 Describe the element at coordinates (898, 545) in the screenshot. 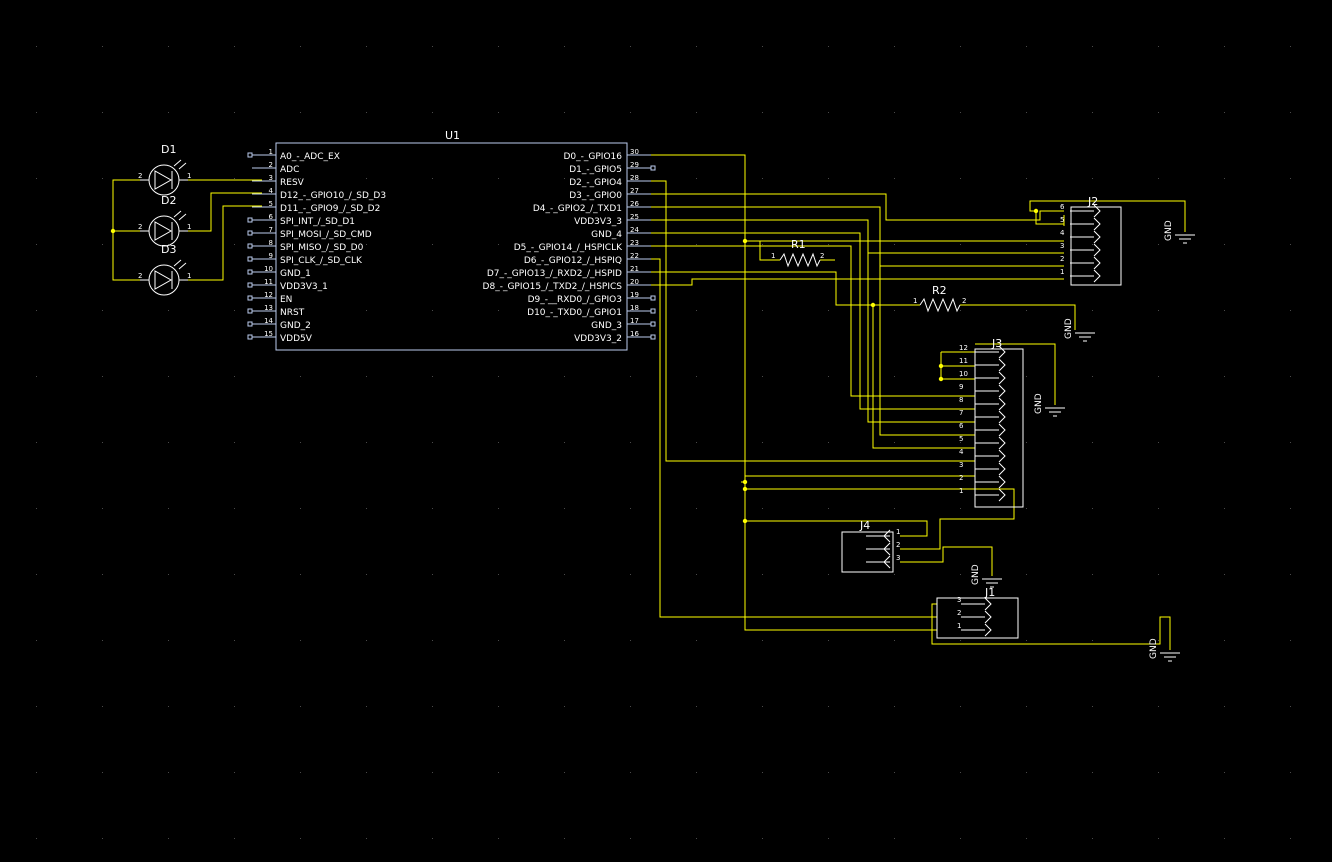

I see `pin-number: 2` at that location.